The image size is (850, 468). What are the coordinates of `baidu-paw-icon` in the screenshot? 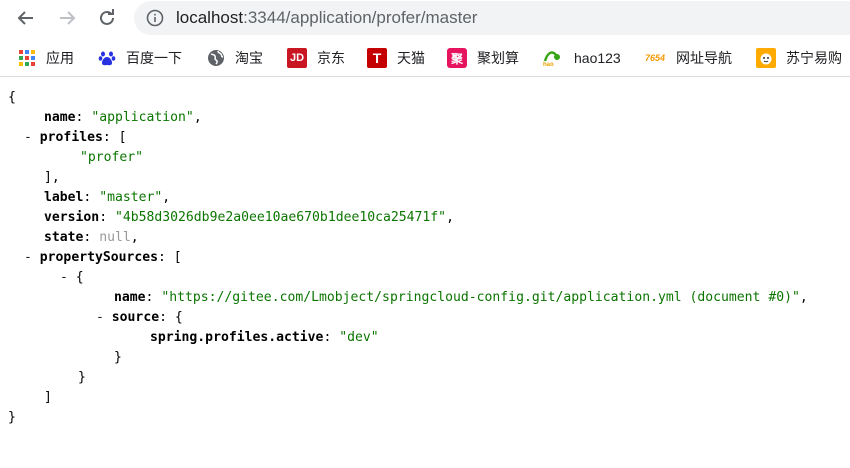 It's located at (107, 58).